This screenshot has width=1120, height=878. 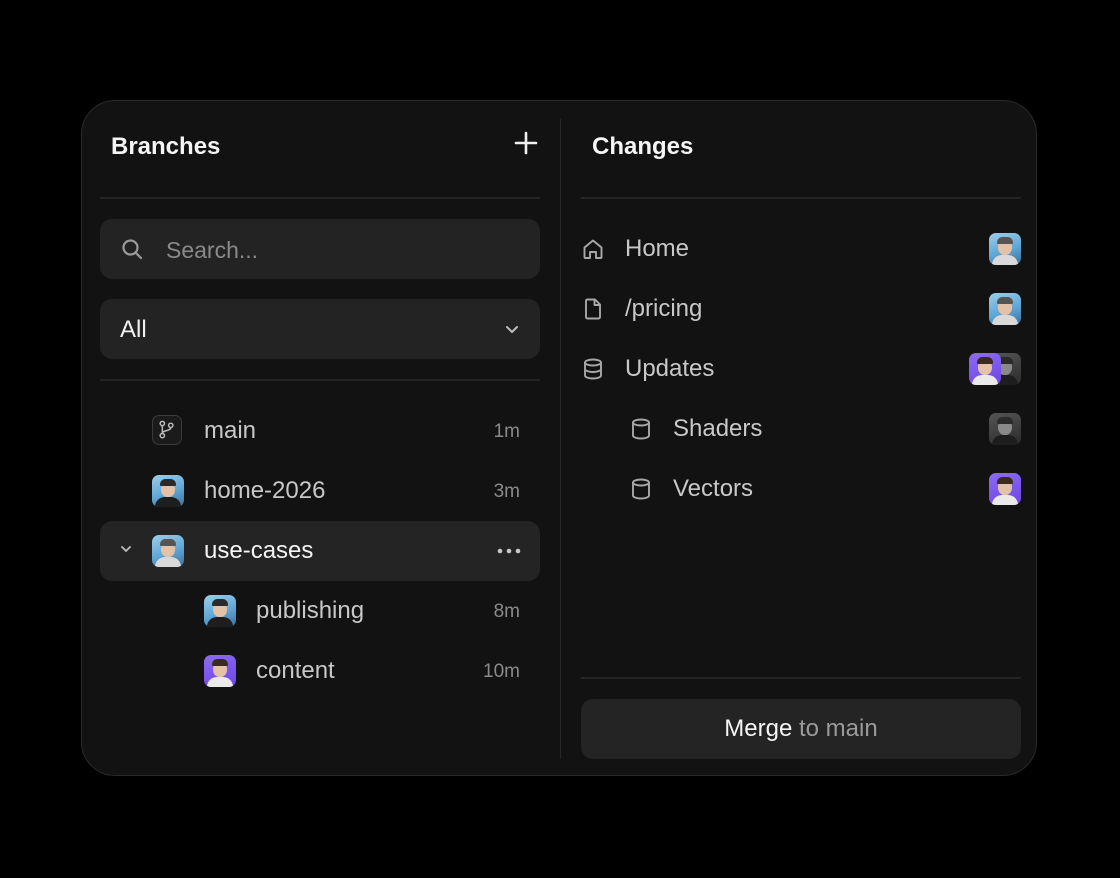 I want to click on branch-name: use-cases, so click(x=259, y=550).